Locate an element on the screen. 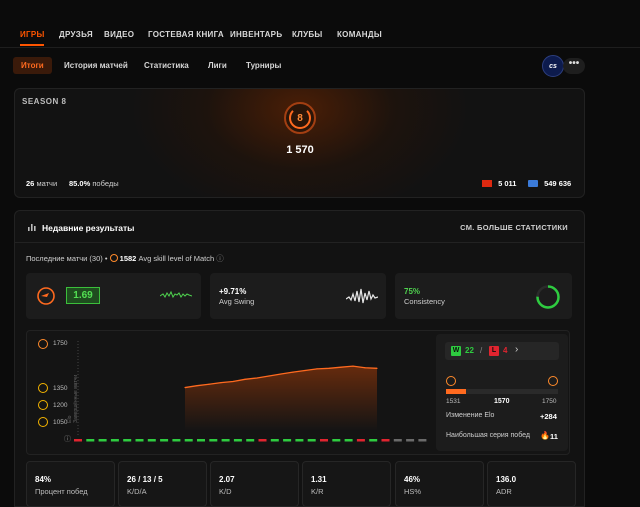  nav-tab-clubs: КЛУБЫ is located at coordinates (307, 34).